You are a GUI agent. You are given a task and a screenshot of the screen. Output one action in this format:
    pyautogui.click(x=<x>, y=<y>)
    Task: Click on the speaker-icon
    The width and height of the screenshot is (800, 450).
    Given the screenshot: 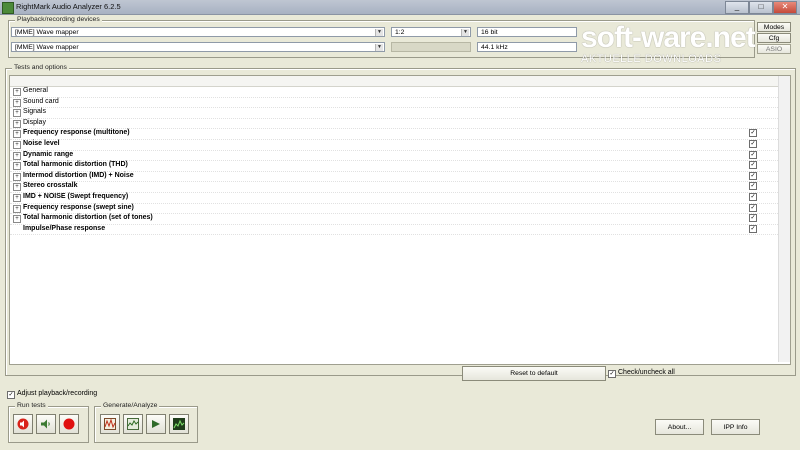 What is the action you would take?
    pyautogui.click(x=45, y=424)
    